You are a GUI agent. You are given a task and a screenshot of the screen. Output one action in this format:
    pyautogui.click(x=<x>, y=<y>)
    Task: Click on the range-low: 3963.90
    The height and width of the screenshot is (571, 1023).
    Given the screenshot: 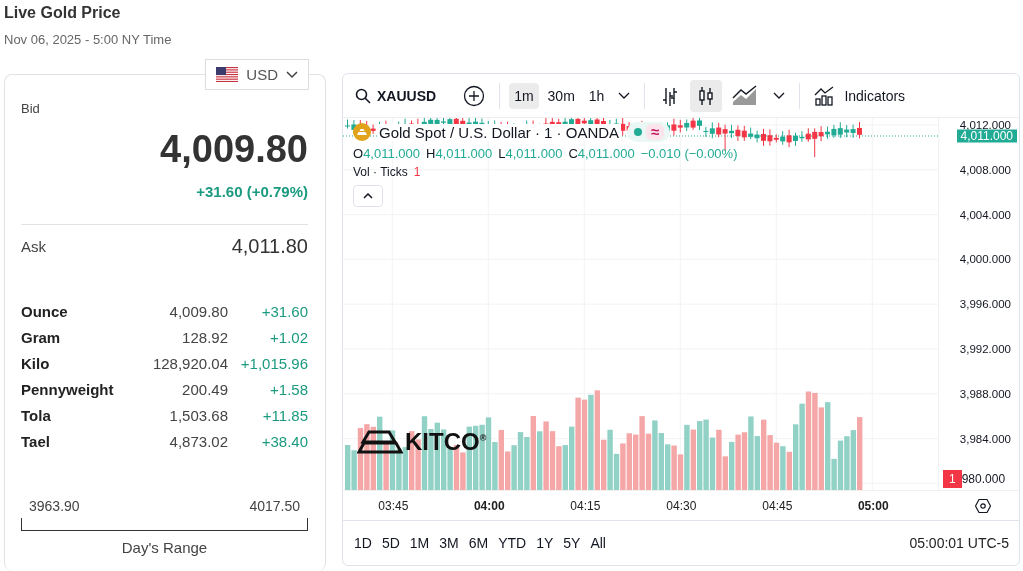 What is the action you would take?
    pyautogui.click(x=54, y=506)
    